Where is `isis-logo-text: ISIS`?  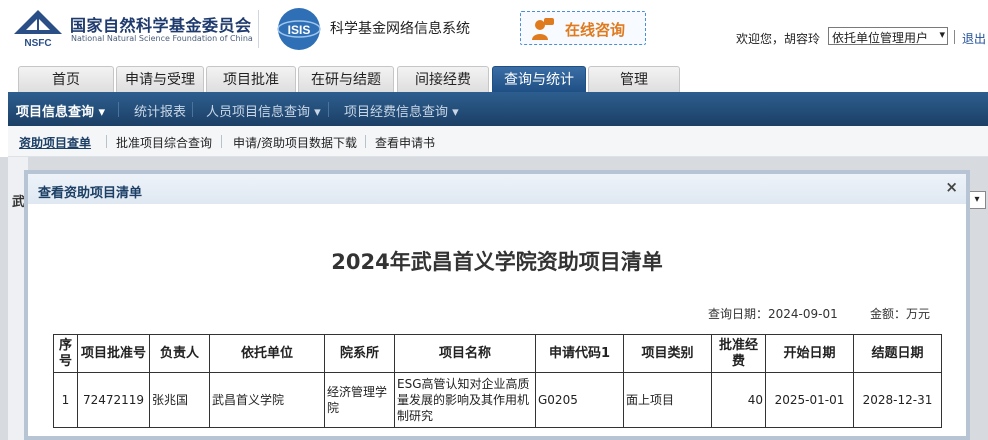 isis-logo-text: ISIS is located at coordinates (299, 30).